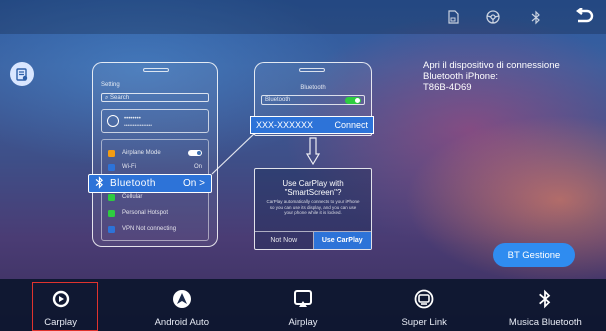  I want to click on row-label: VPN Not connecting, so click(149, 229).